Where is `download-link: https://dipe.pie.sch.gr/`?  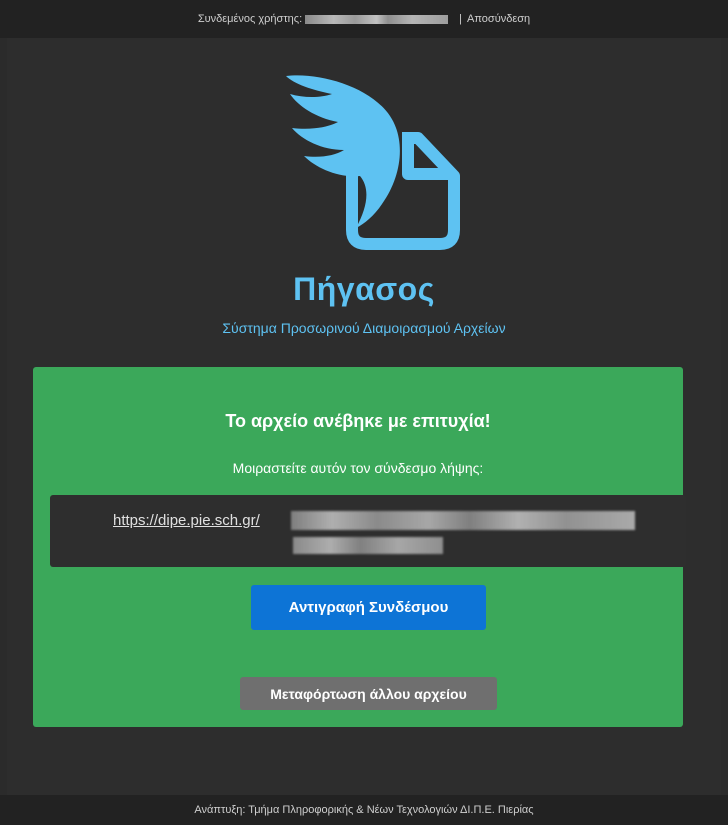 download-link: https://dipe.pie.sch.gr/ is located at coordinates (186, 520).